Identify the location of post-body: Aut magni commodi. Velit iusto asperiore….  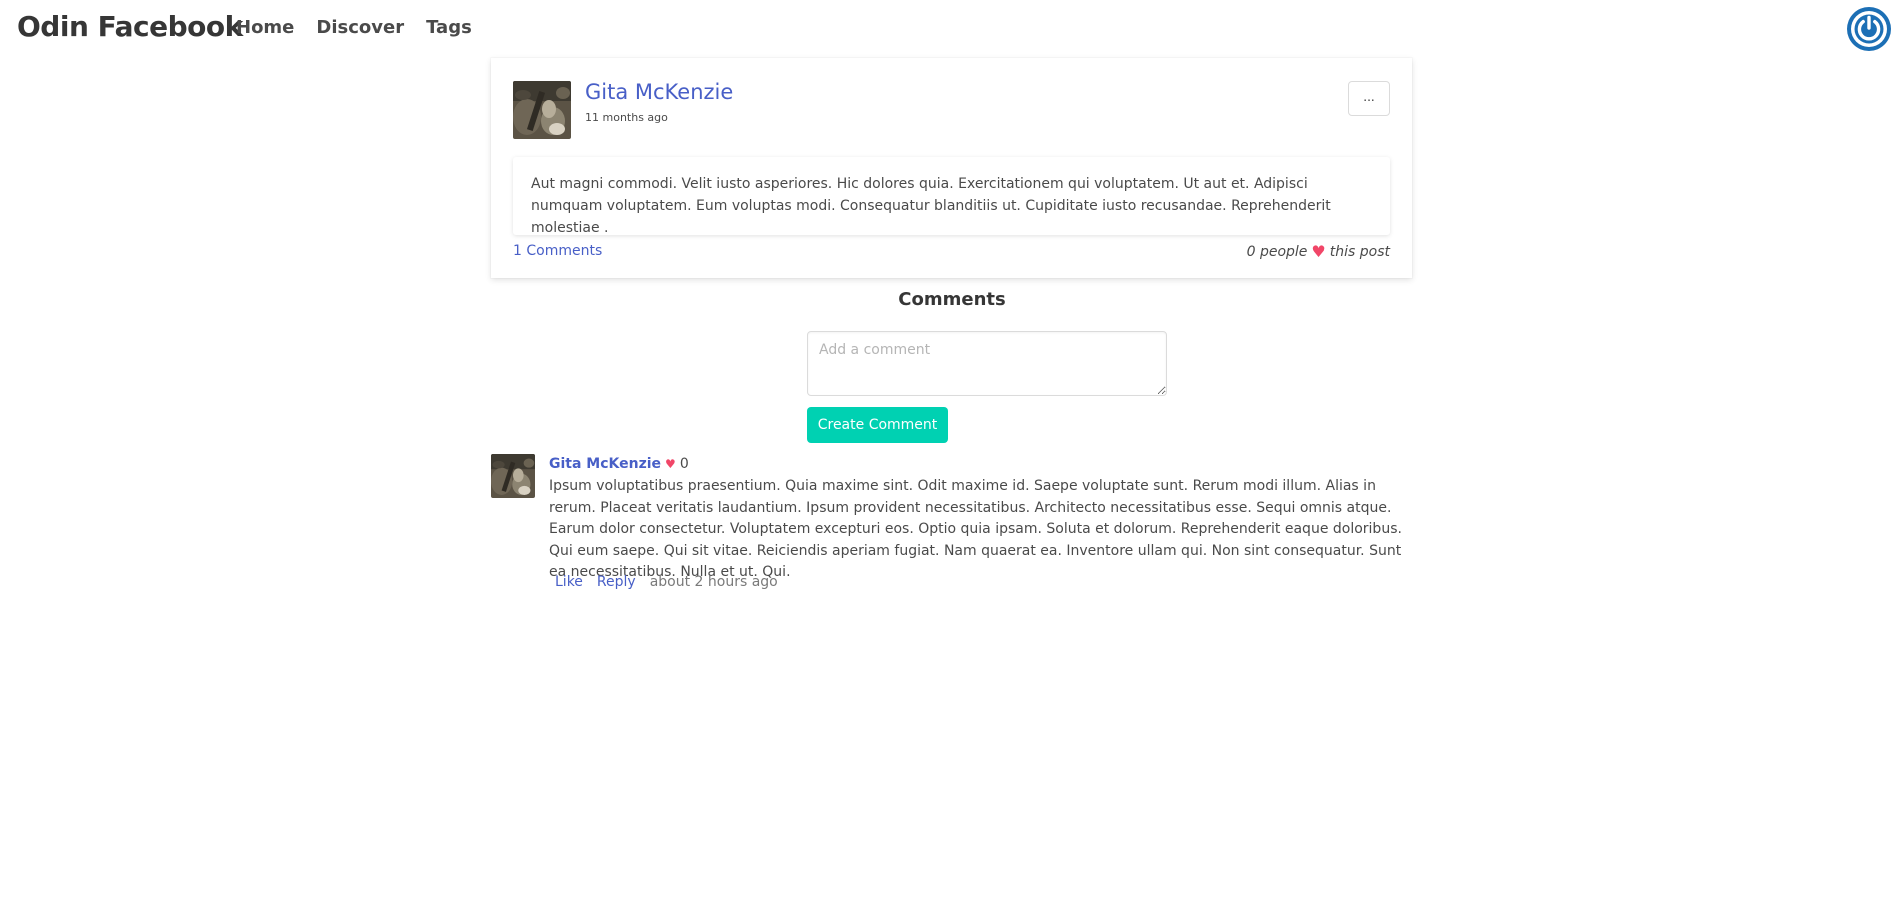
(951, 196).